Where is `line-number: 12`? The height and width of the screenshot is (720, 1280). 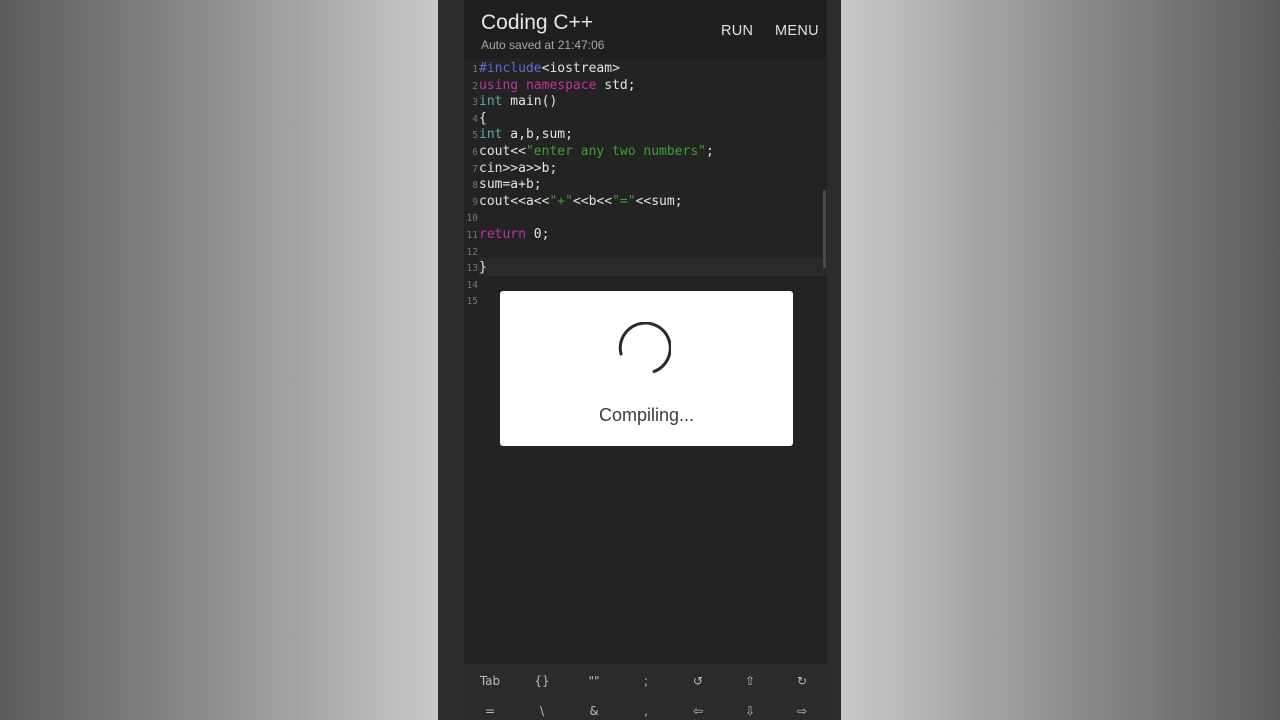
line-number: 12 is located at coordinates (472, 252).